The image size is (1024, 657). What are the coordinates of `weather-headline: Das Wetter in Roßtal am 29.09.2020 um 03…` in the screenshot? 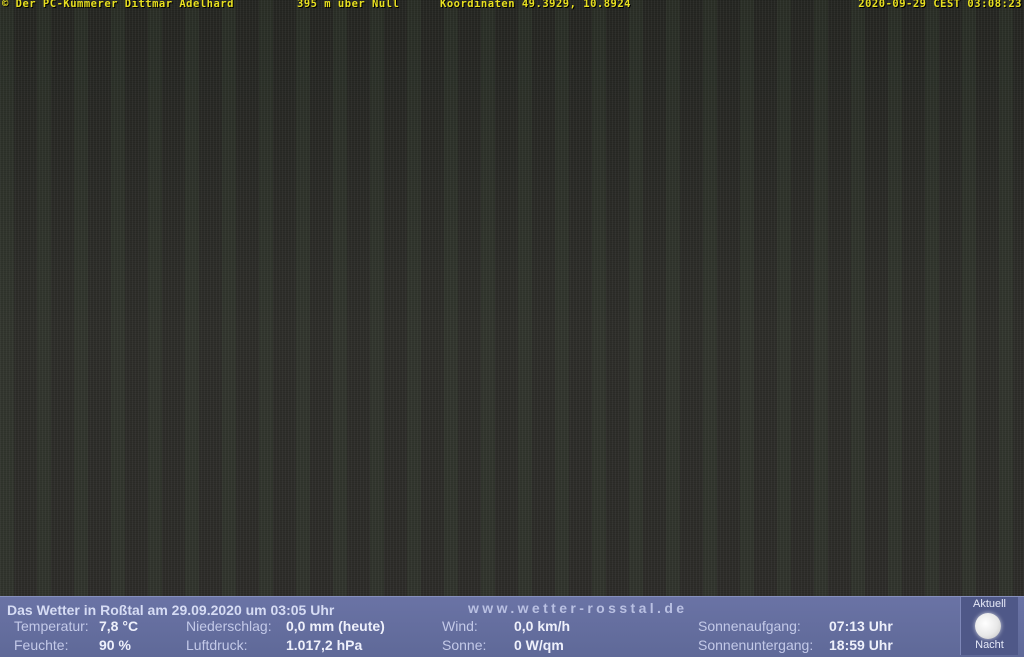 It's located at (171, 610).